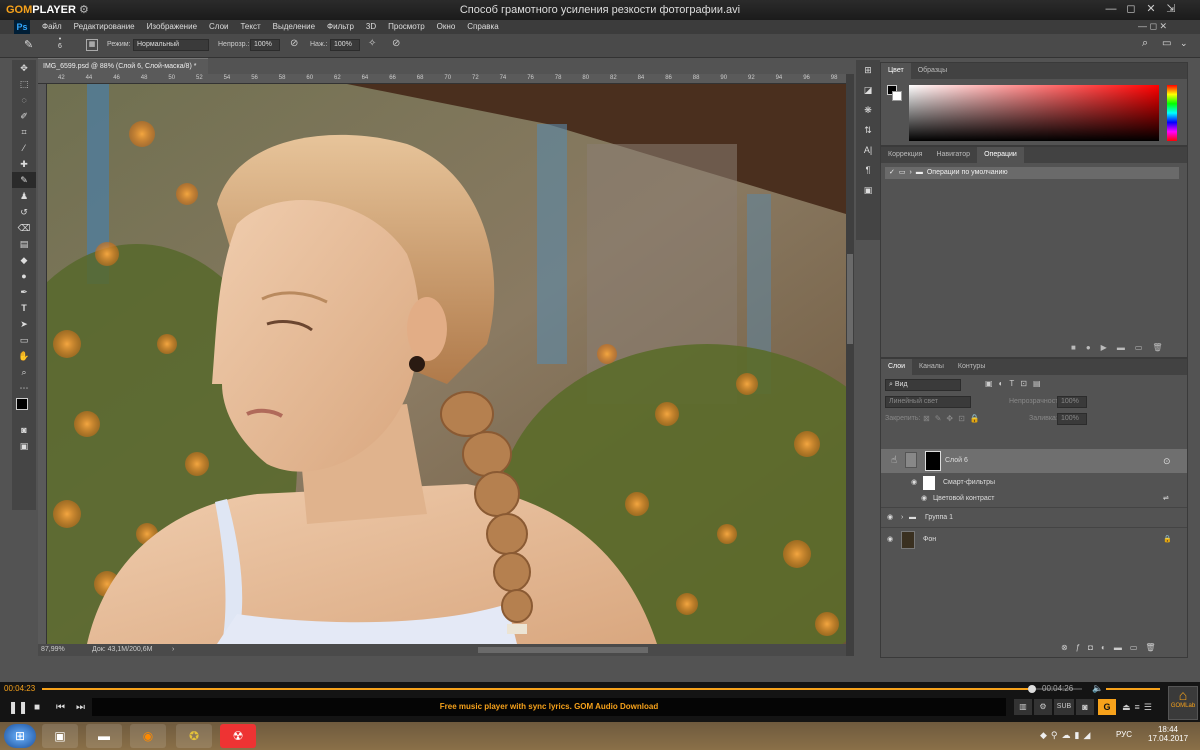 This screenshot has width=1200, height=750. Describe the element at coordinates (345, 45) in the screenshot. I see `flow-input: 100%` at that location.